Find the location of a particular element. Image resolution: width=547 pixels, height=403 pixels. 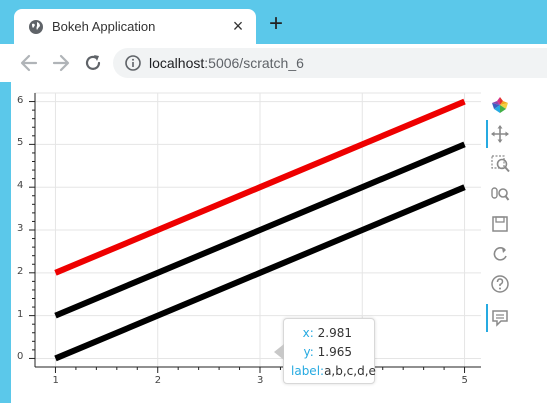

browser-tab: Bokeh Application × is located at coordinates (135, 26).